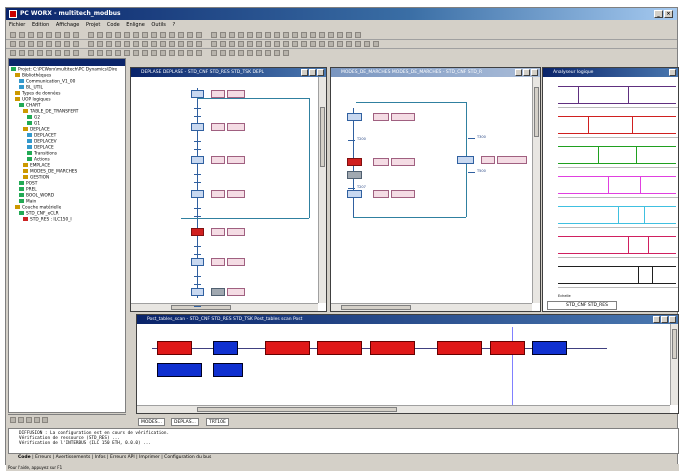  Describe the element at coordinates (187, 457) in the screenshot. I see `output-tab-bus-config: Configuration du bus` at that location.